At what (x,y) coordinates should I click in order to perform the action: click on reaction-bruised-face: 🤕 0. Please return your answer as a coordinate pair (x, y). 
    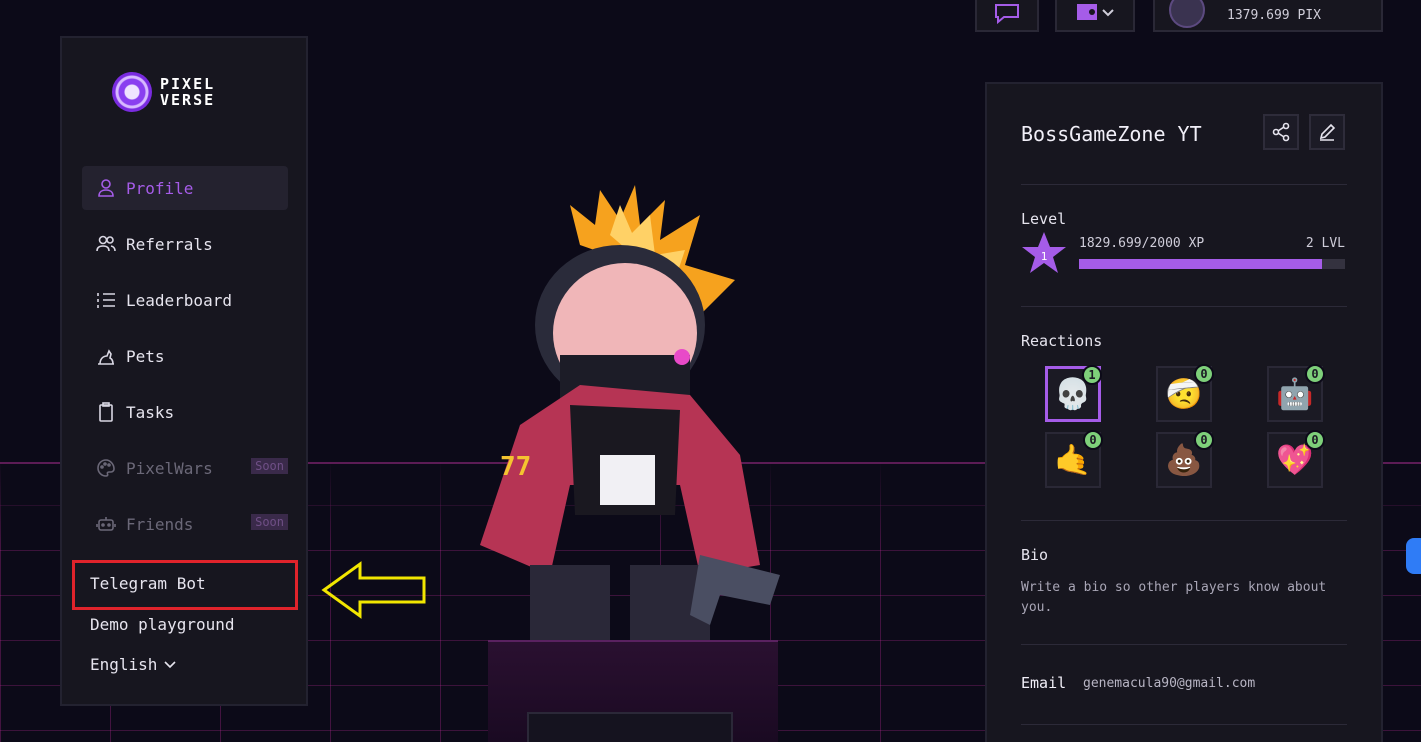
    Looking at the image, I should click on (1185, 393).